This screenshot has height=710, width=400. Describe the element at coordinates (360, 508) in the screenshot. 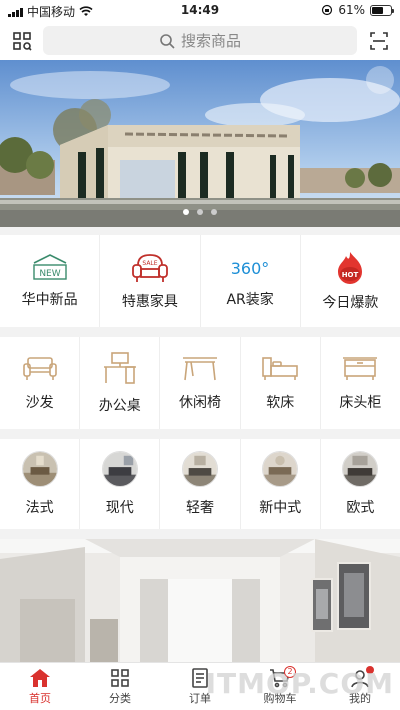

I see `style-label: 欧式` at that location.